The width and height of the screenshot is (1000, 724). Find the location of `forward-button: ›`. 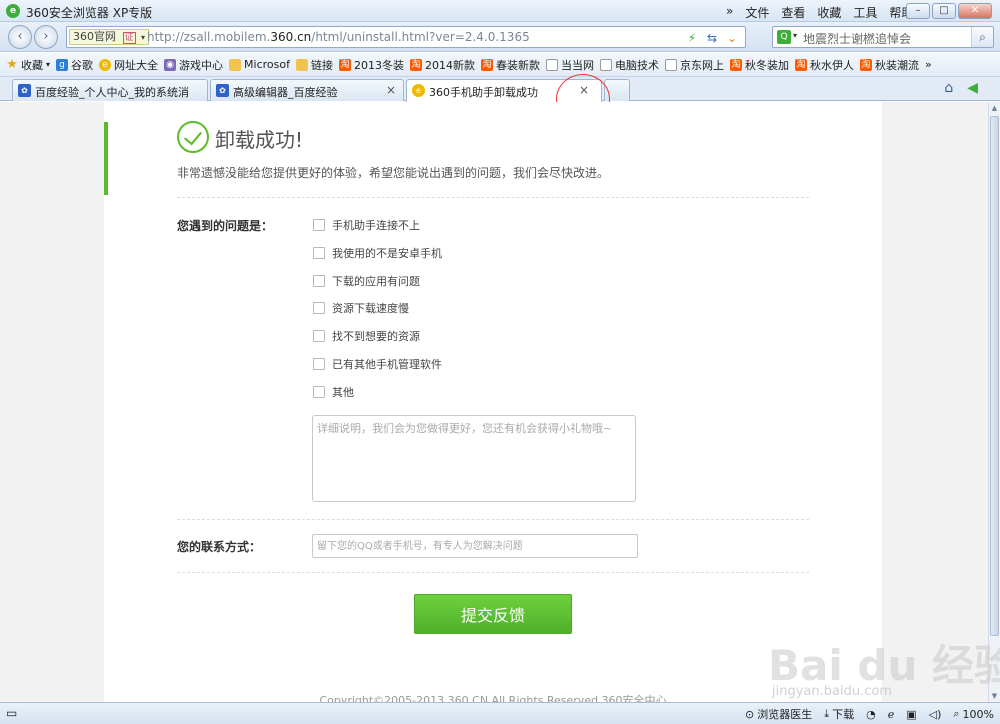

forward-button: › is located at coordinates (46, 37).